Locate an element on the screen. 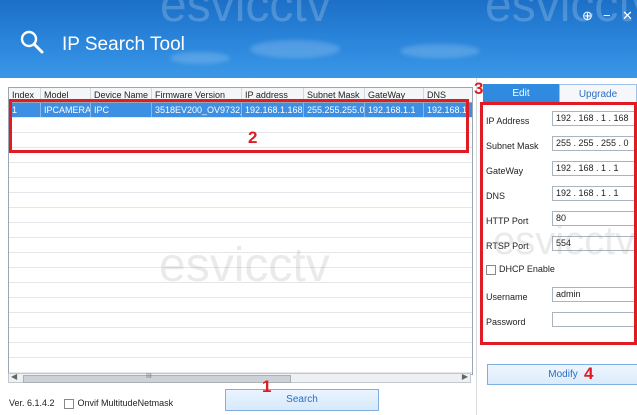 Image resolution: width=637 pixels, height=415 pixels. search-icon is located at coordinates (32, 42).